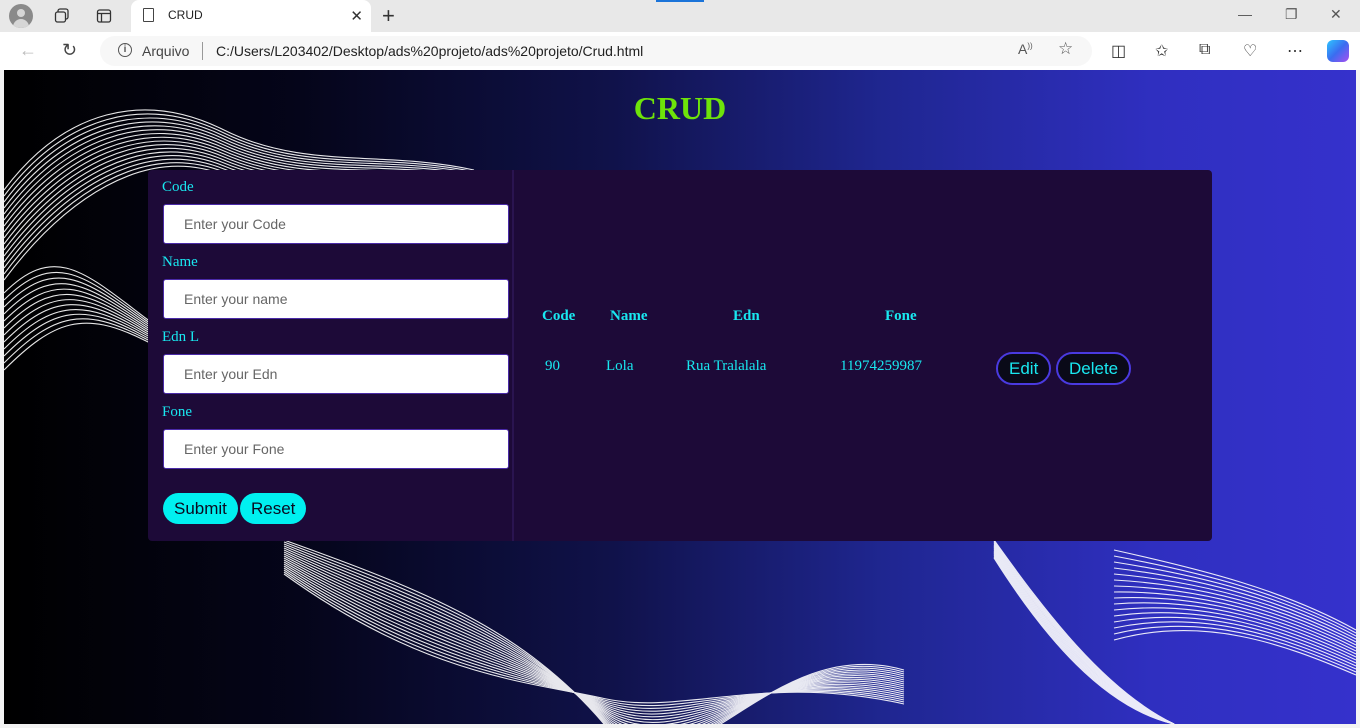 Image resolution: width=1360 pixels, height=728 pixels. What do you see at coordinates (1336, 14) in the screenshot?
I see `close-window-icon: ✕` at bounding box center [1336, 14].